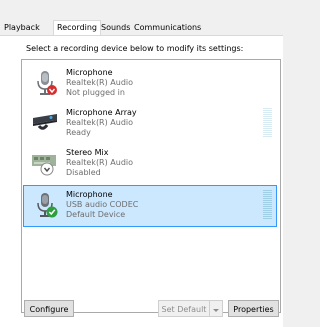 This screenshot has height=327, width=320. What do you see at coordinates (95, 92) in the screenshot?
I see `device-status: Not plugged in` at bounding box center [95, 92].